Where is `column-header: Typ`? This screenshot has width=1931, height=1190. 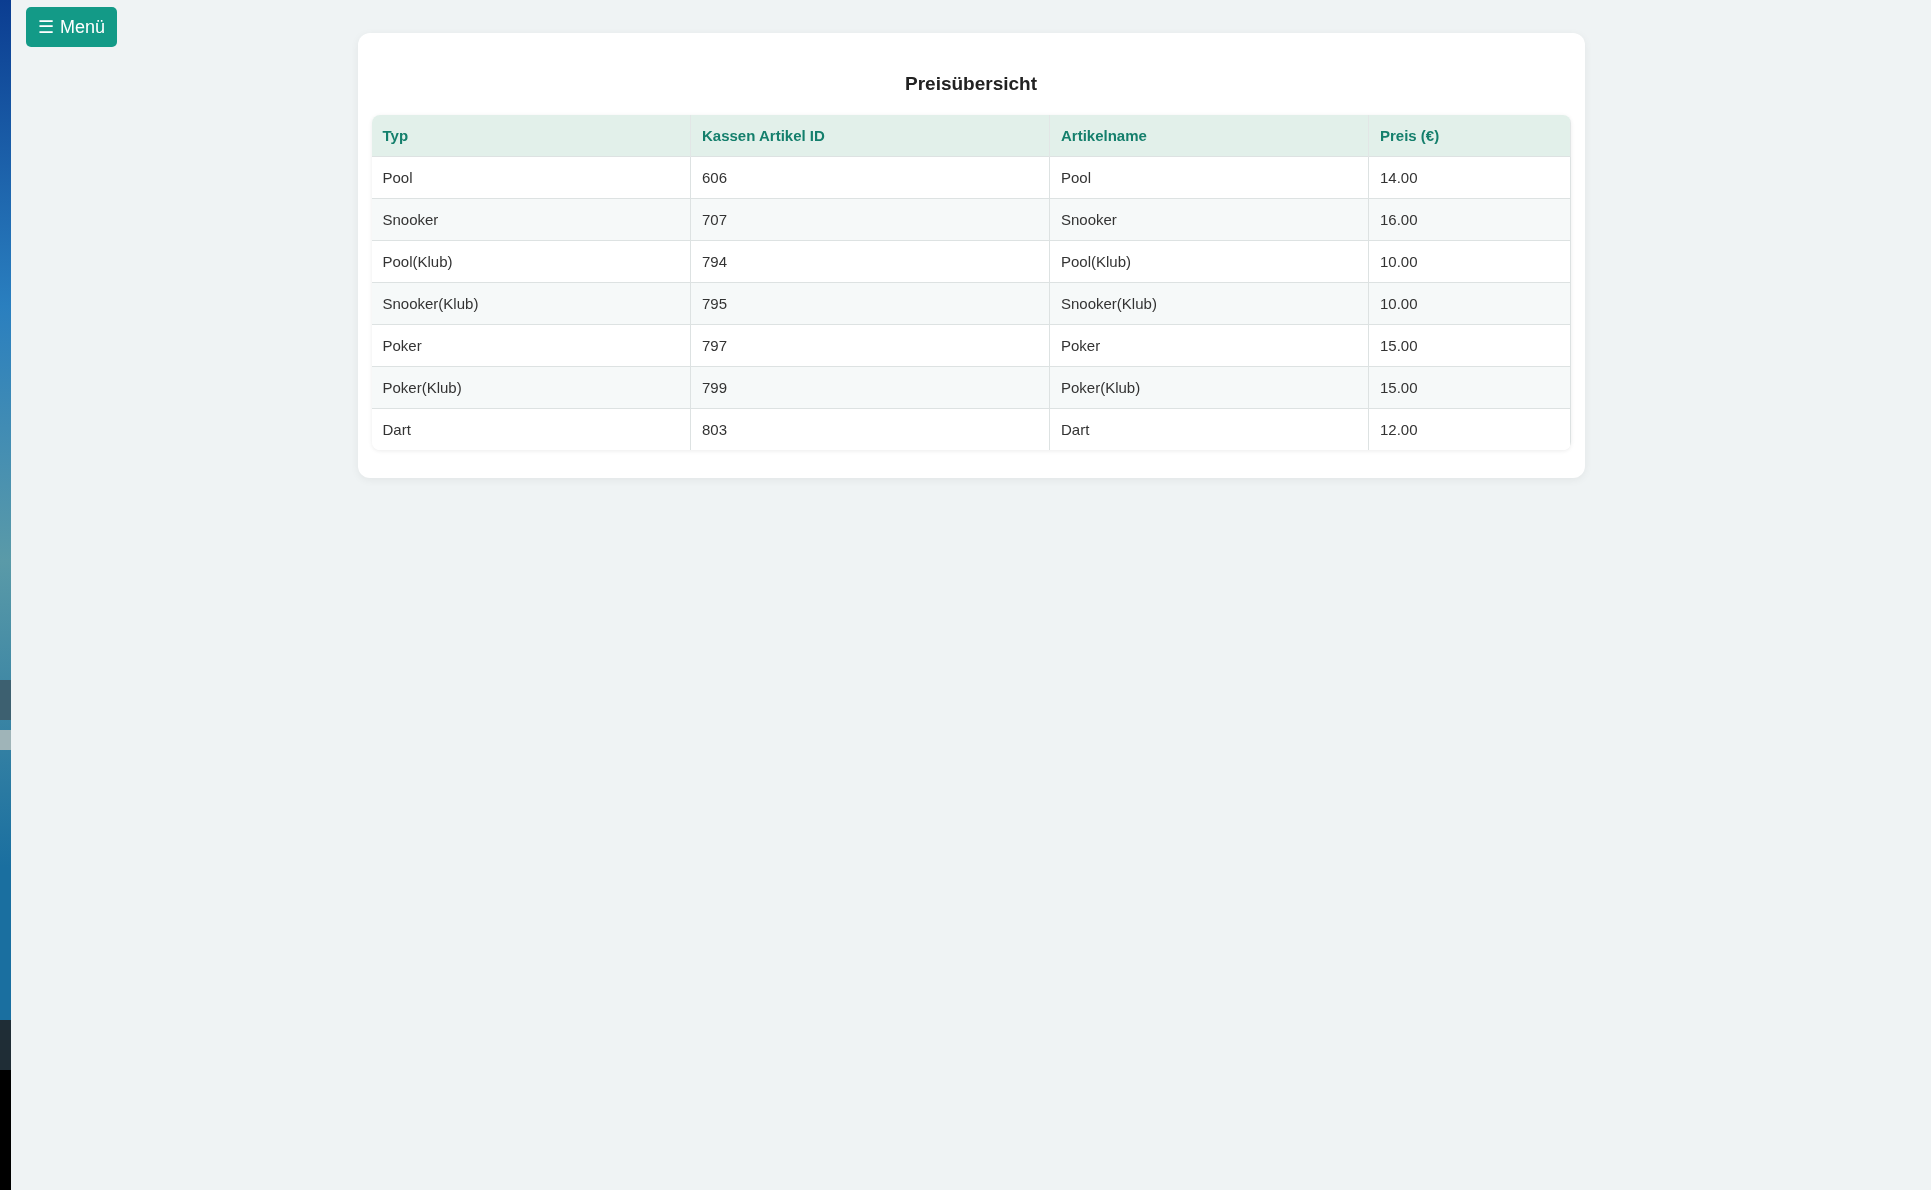 column-header: Typ is located at coordinates (531, 136).